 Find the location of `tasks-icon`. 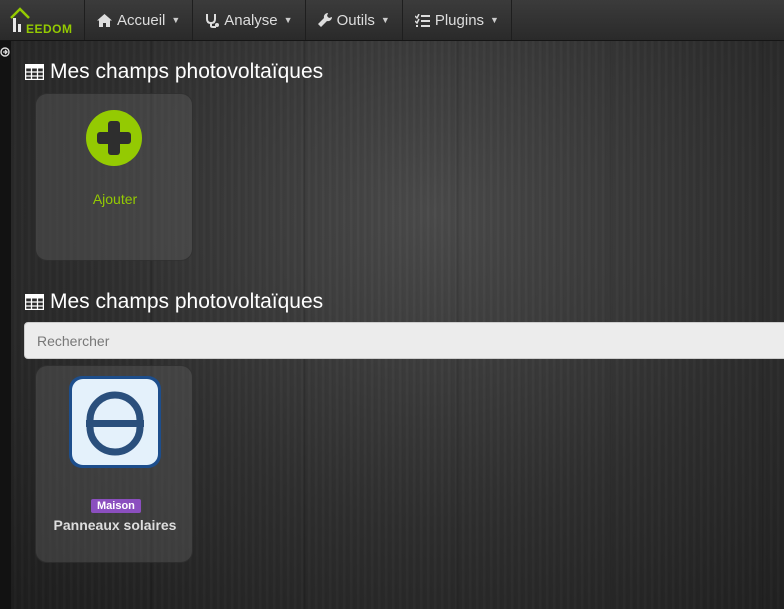

tasks-icon is located at coordinates (422, 20).